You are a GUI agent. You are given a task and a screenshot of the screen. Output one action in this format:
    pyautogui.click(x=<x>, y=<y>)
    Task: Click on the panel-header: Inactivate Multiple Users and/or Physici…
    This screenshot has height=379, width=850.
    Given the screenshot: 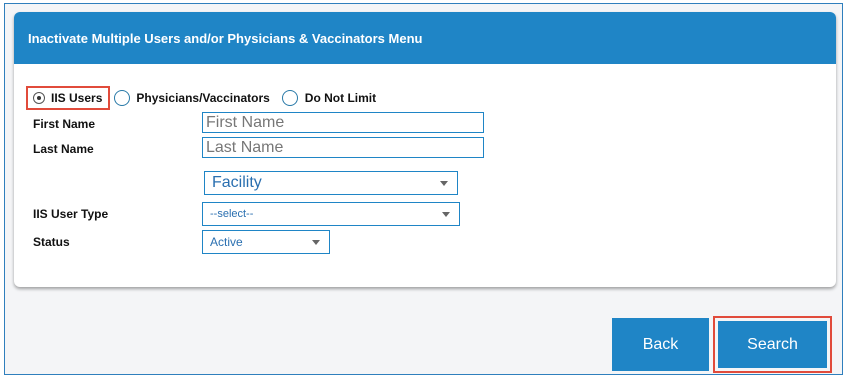 What is the action you would take?
    pyautogui.click(x=425, y=38)
    